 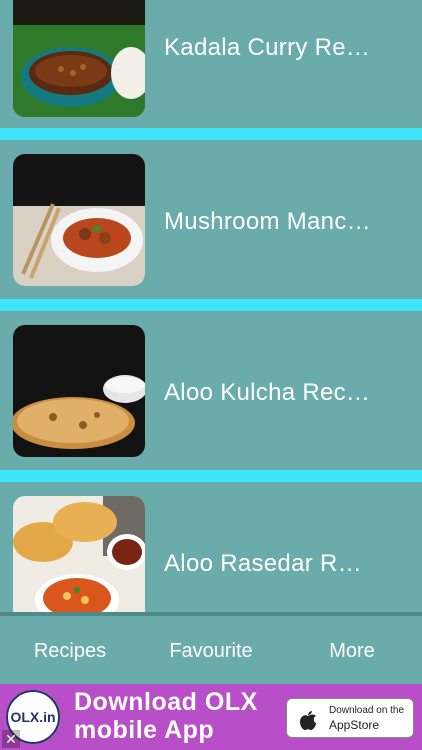 What do you see at coordinates (79, 220) in the screenshot?
I see `mushroom-manchurian-photo` at bounding box center [79, 220].